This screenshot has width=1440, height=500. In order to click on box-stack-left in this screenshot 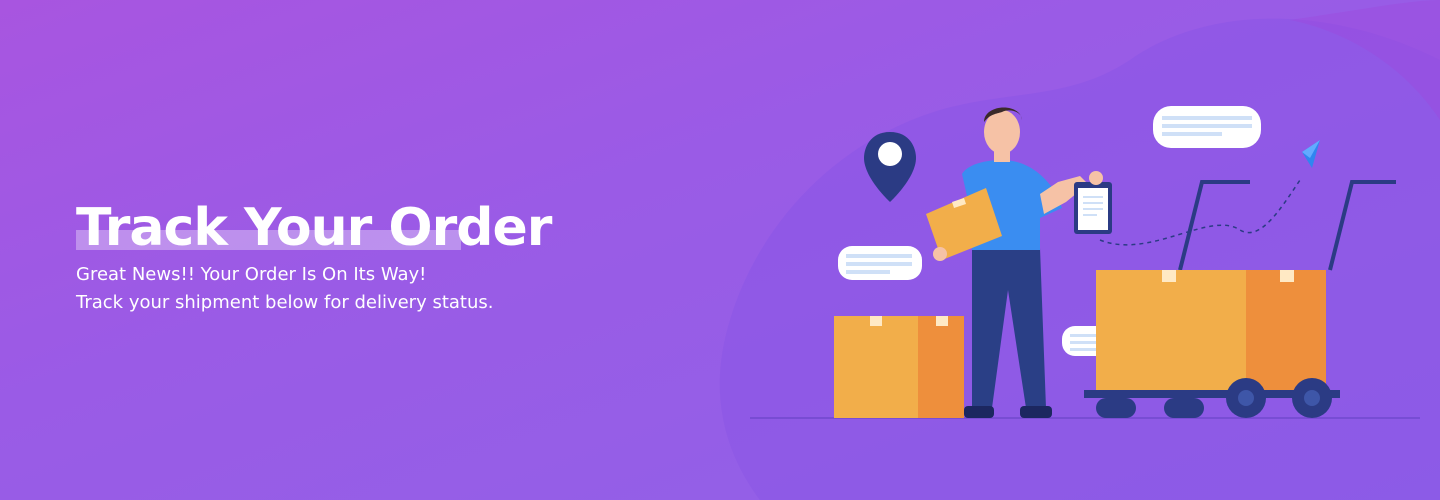, I will do `click(899, 367)`.